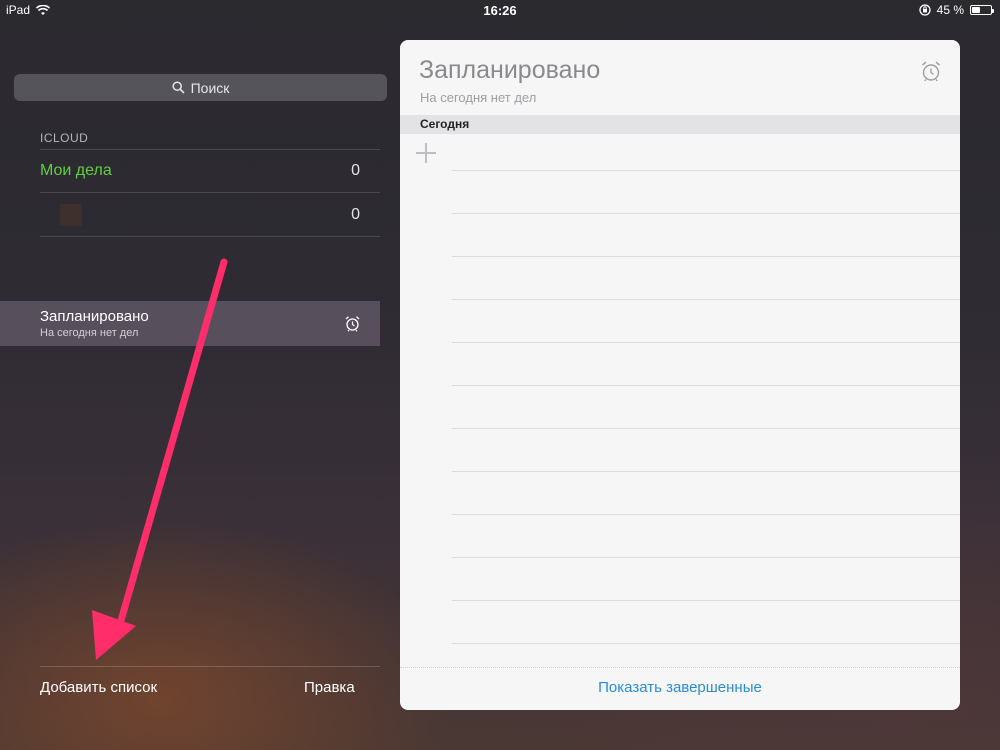 The width and height of the screenshot is (1000, 750). What do you see at coordinates (160, 459) in the screenshot?
I see `annotation-arrow` at bounding box center [160, 459].